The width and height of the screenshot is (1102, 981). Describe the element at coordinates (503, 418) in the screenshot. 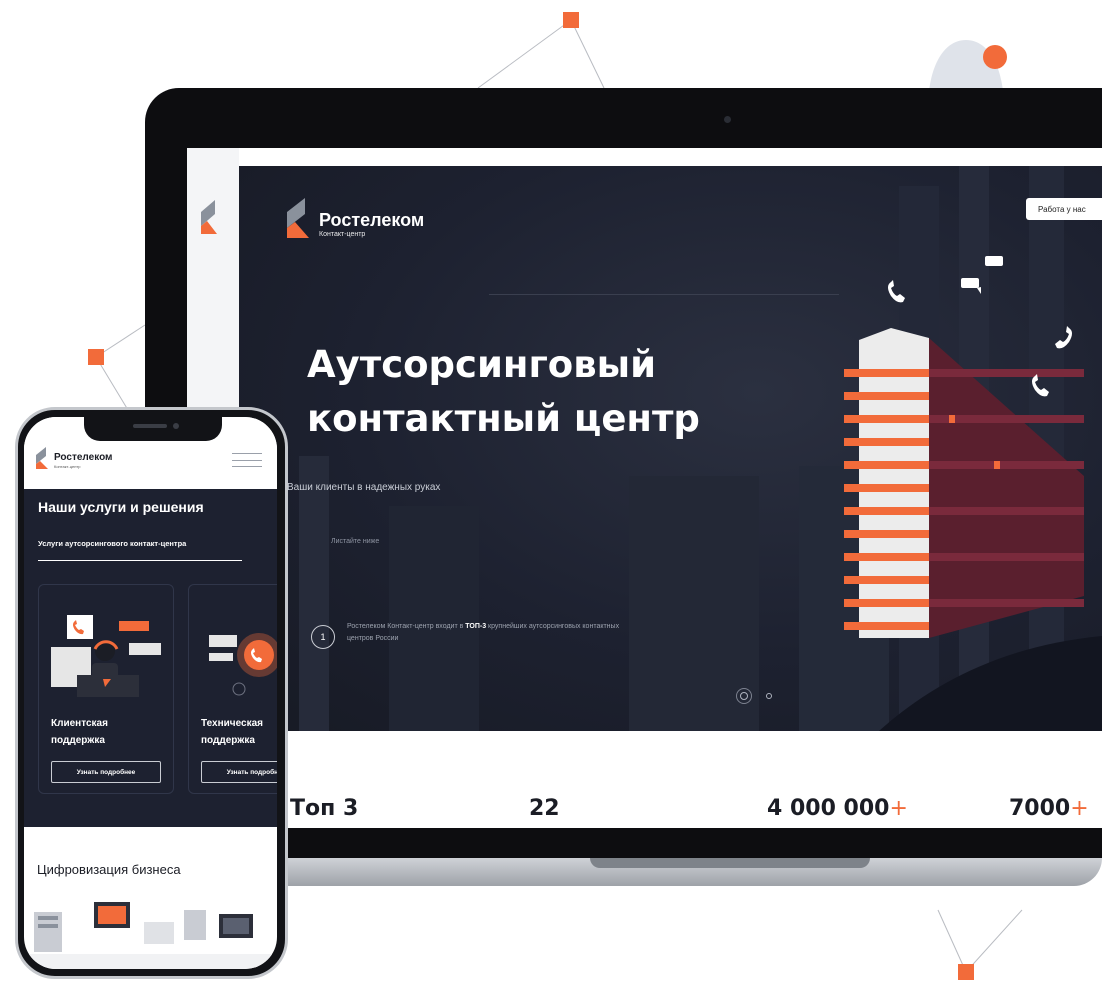

I see `hero-title-line: контактный центр` at that location.